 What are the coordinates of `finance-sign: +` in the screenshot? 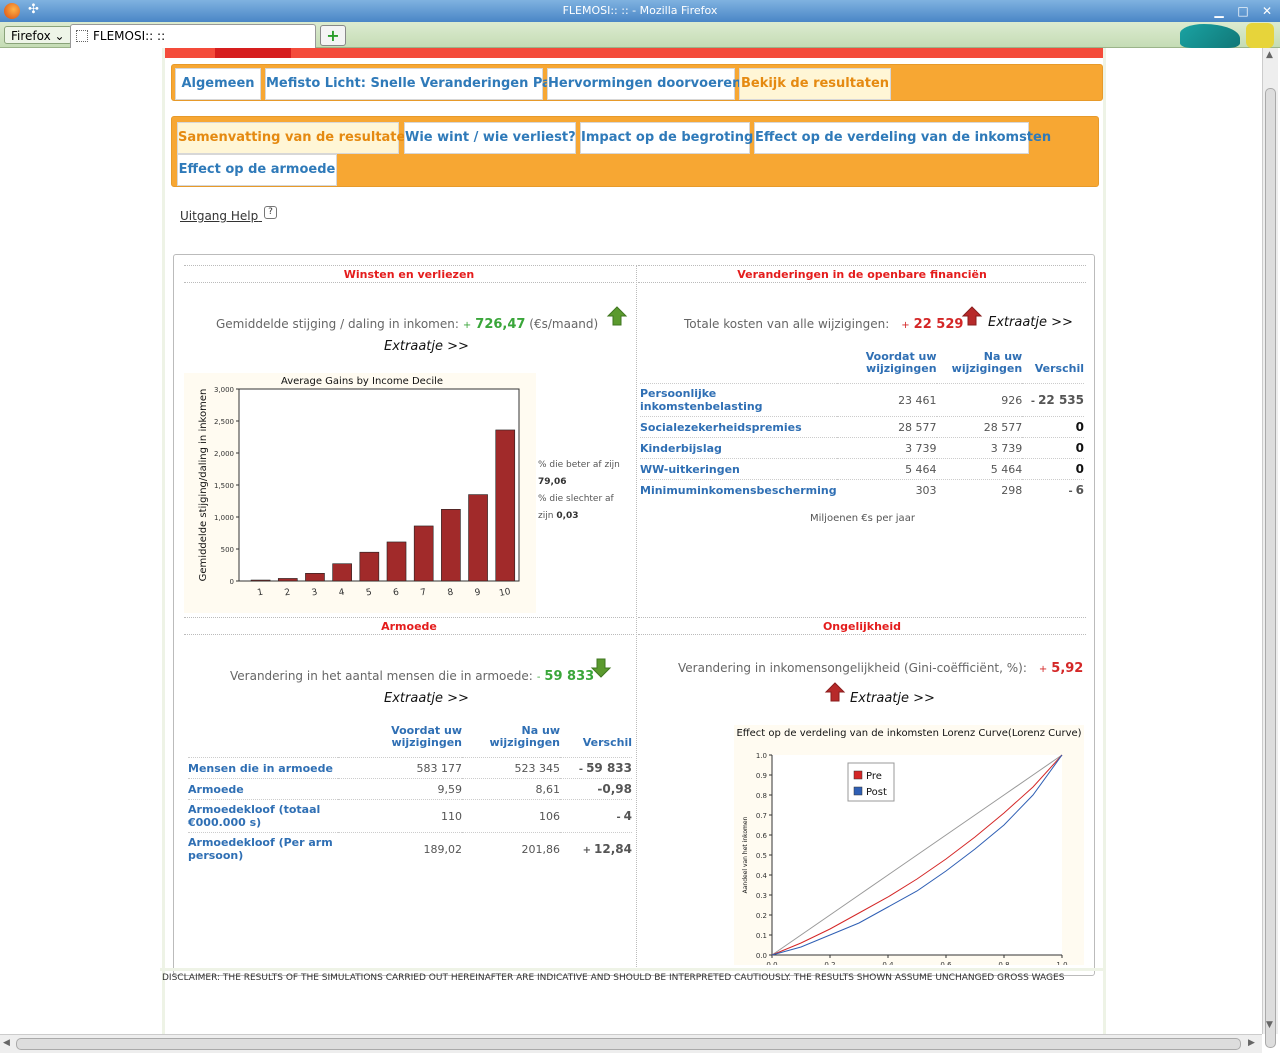 It's located at (905, 325).